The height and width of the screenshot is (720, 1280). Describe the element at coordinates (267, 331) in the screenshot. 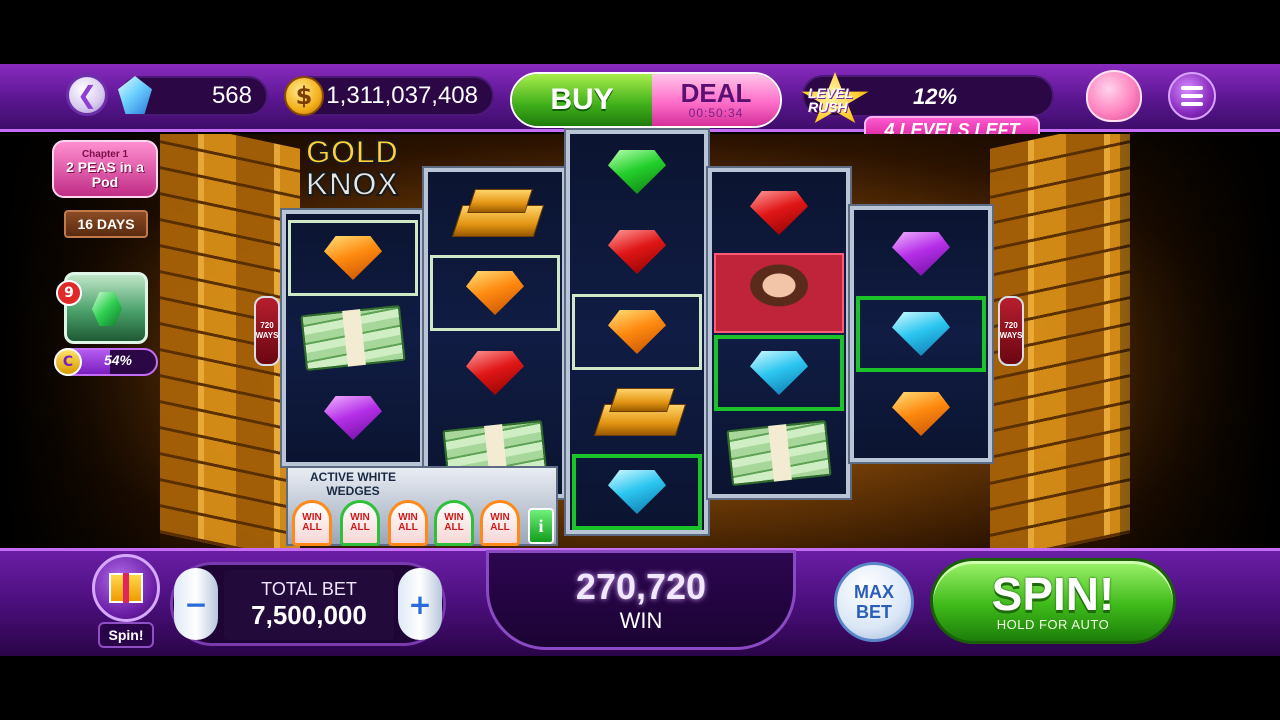

I see `ways-badge-left: 720 WAYS` at that location.